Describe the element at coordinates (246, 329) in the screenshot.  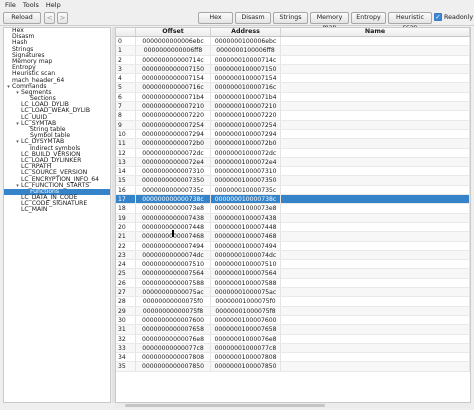
I see `cell-address: 0000000100007658` at that location.